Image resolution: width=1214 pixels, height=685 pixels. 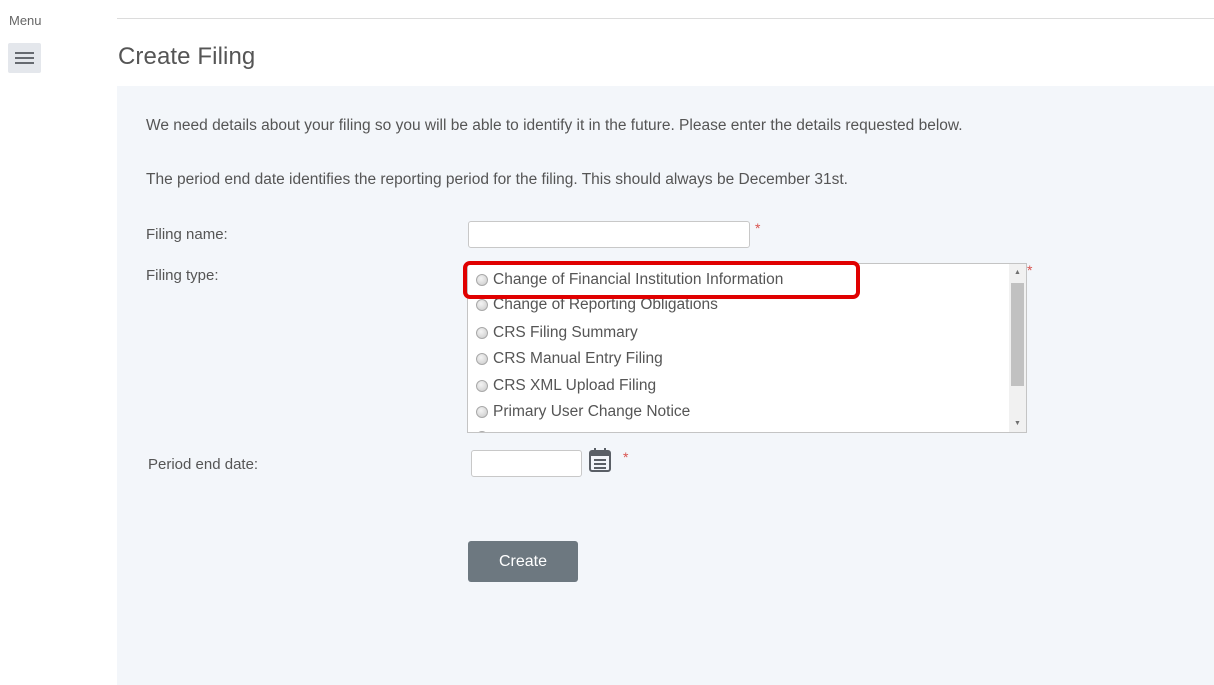 I want to click on menu-label: Menu, so click(x=25, y=20).